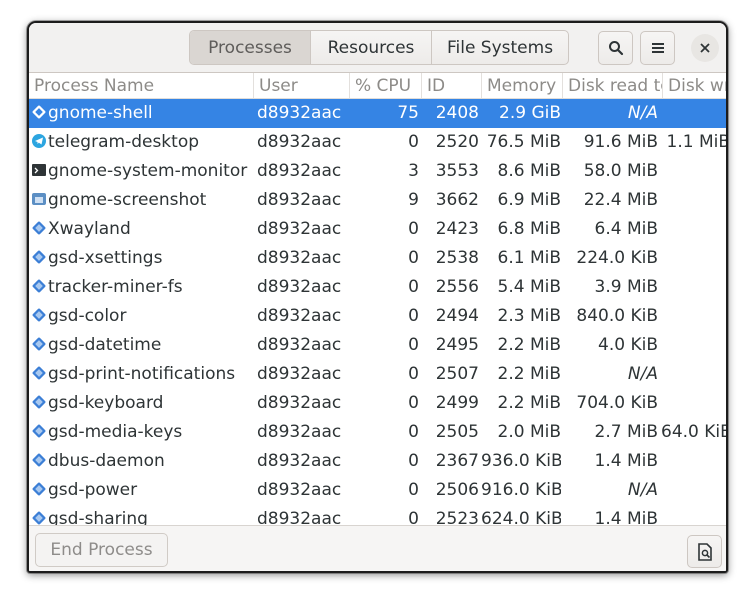 This screenshot has width=754, height=601. Describe the element at coordinates (377, 113) in the screenshot. I see `table-row: gnome-shell d8932aac 75 2408 2.9 GiB N/A` at that location.